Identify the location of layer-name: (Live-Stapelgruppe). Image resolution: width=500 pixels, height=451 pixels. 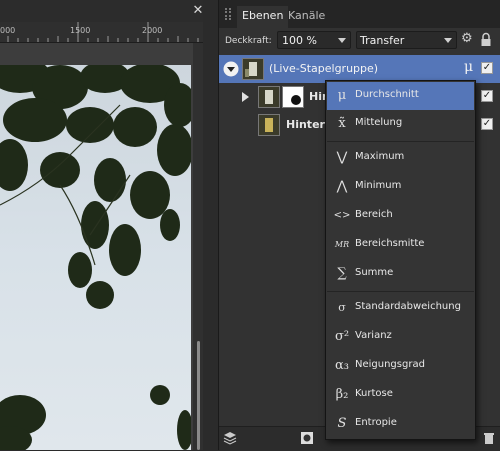
(324, 68).